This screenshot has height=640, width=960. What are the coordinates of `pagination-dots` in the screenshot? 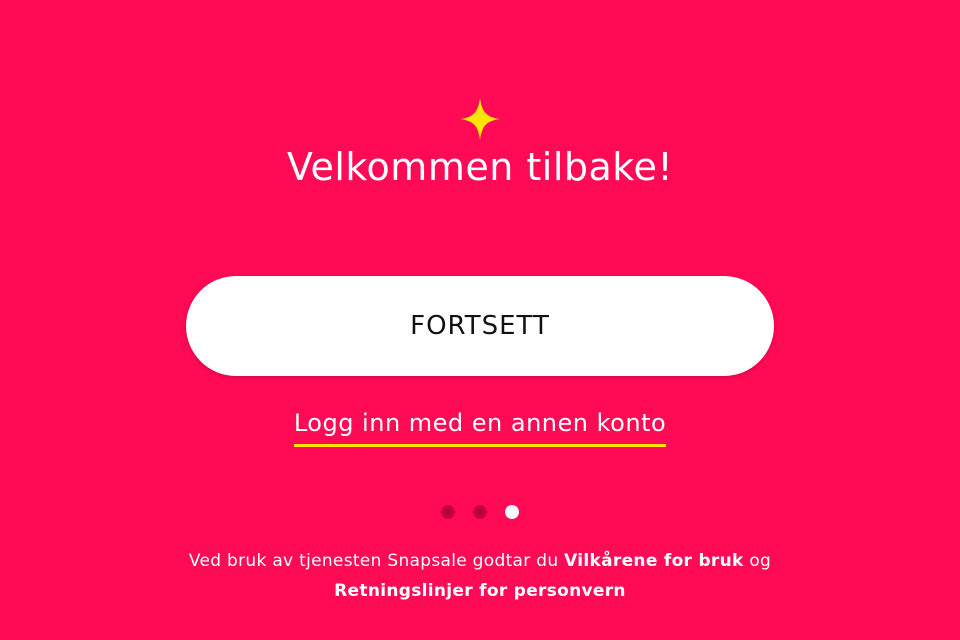 It's located at (480, 512).